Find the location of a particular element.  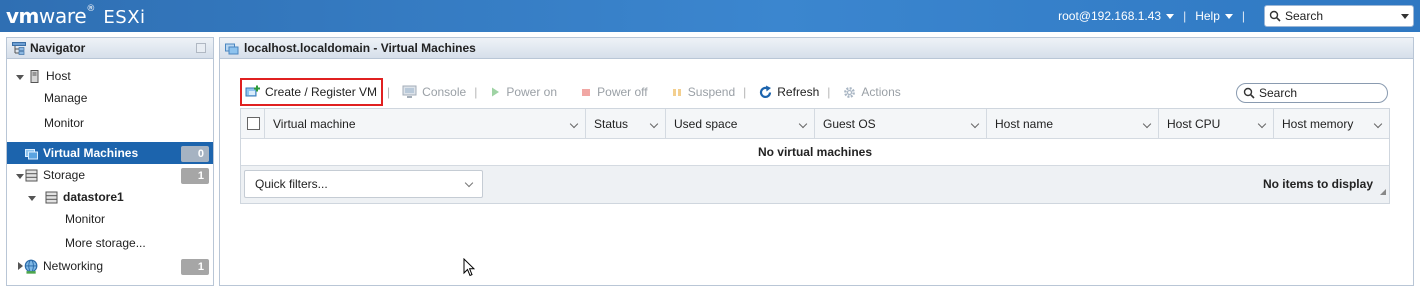

vmware-esxi-logo: vmware® ESXi is located at coordinates (76, 16).